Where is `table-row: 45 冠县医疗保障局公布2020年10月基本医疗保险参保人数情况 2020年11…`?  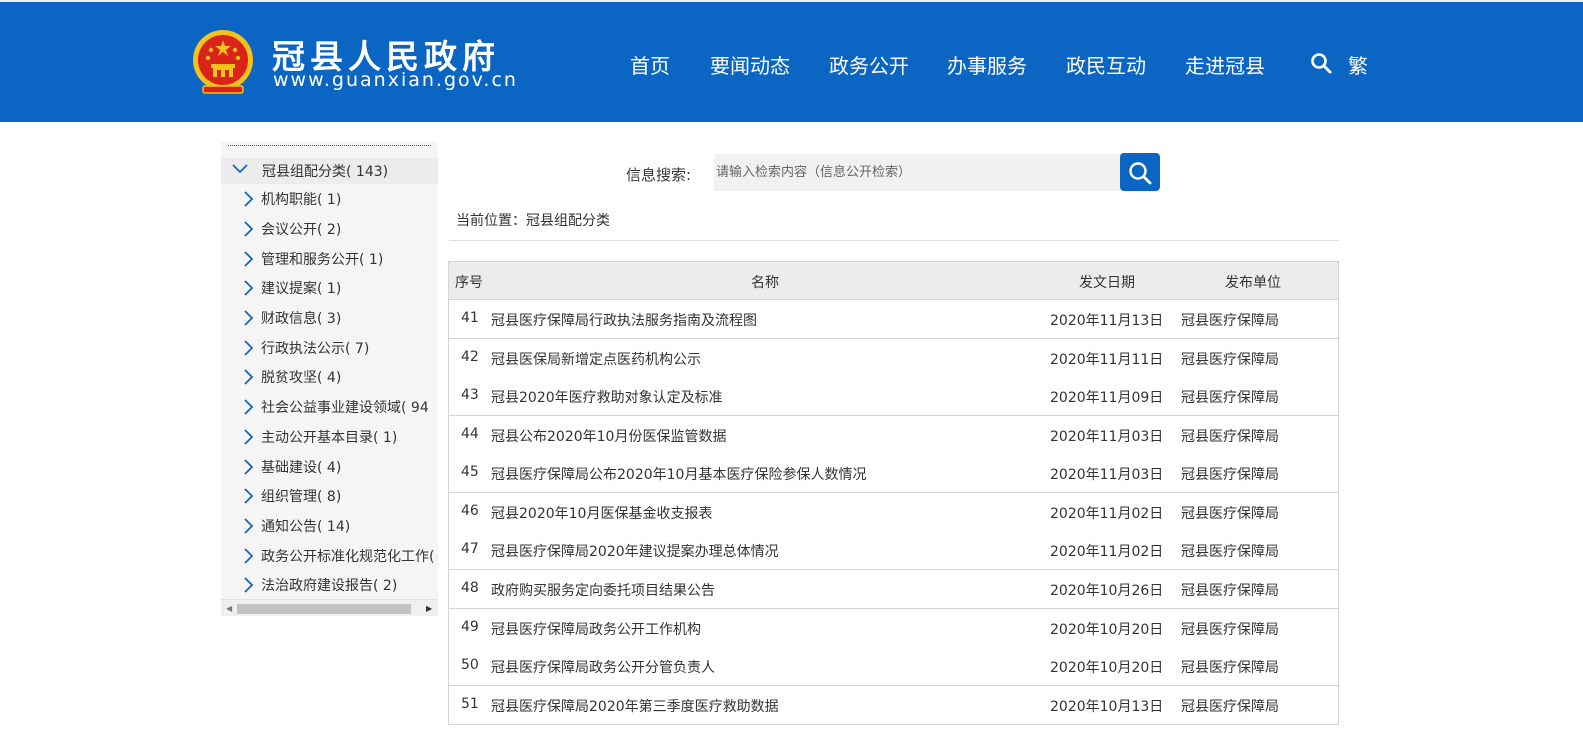 table-row: 45 冠县医疗保障局公布2020年10月基本医疗保险参保人数情况 2020年11… is located at coordinates (893, 473).